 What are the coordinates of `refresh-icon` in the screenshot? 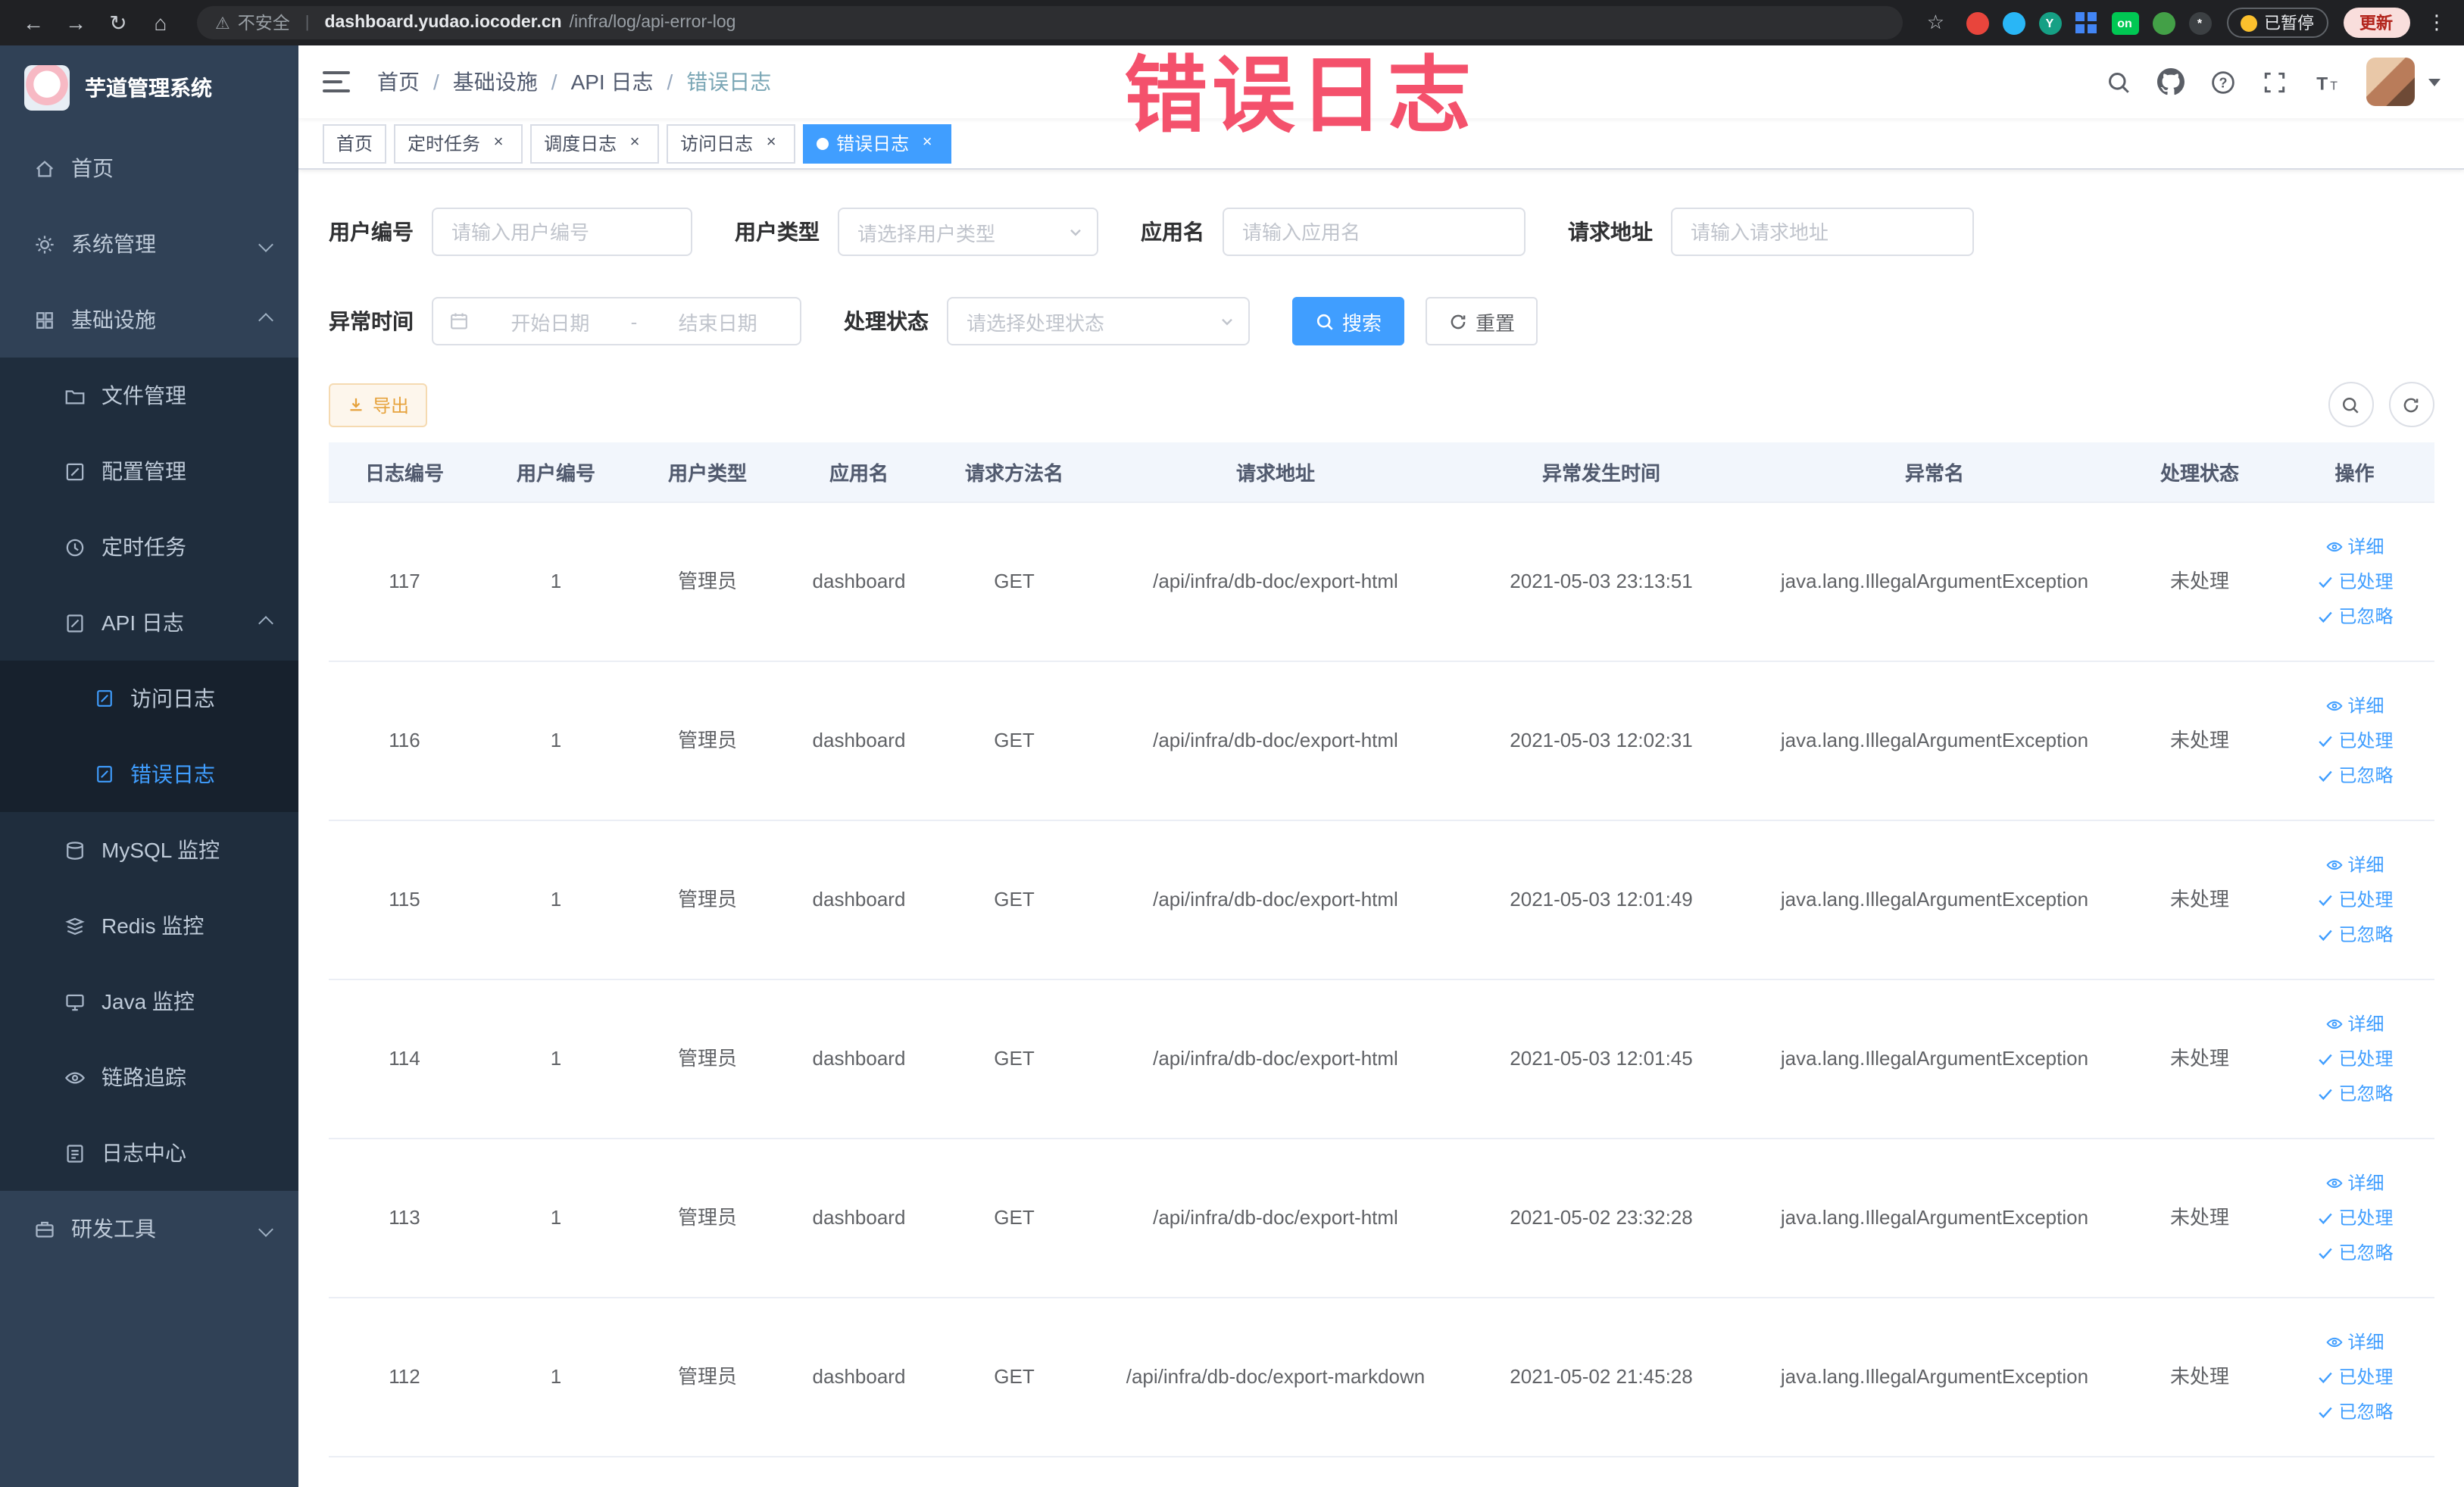 It's located at (1458, 321).